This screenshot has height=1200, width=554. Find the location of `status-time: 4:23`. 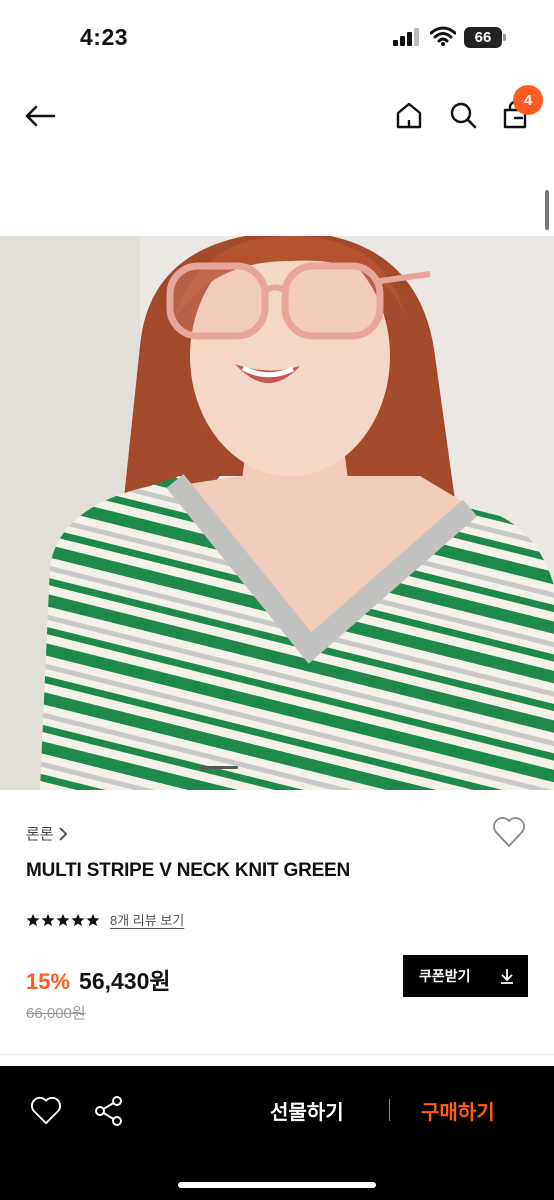

status-time: 4:23 is located at coordinates (104, 37).